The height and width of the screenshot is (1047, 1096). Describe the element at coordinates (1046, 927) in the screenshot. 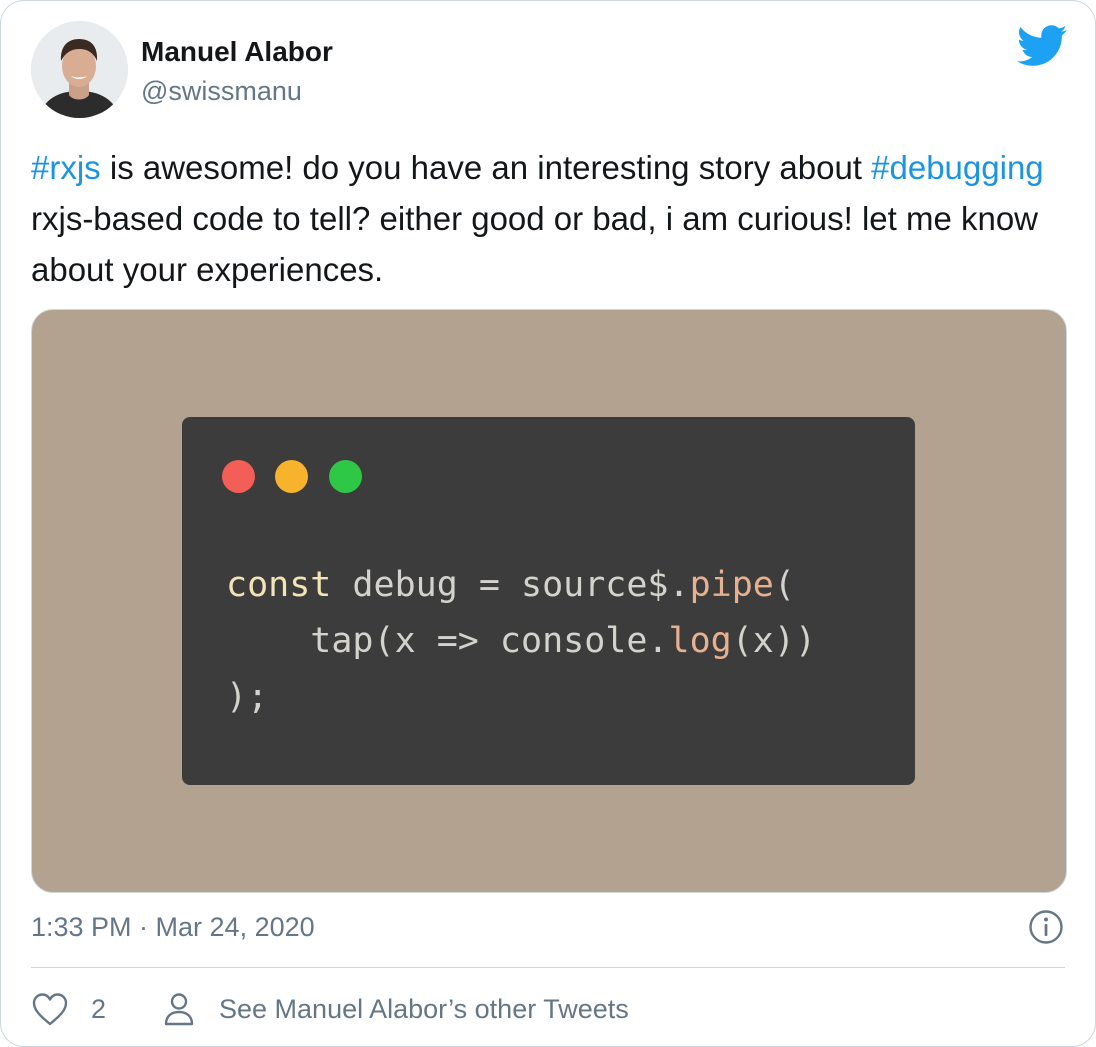

I see `info-icon` at that location.